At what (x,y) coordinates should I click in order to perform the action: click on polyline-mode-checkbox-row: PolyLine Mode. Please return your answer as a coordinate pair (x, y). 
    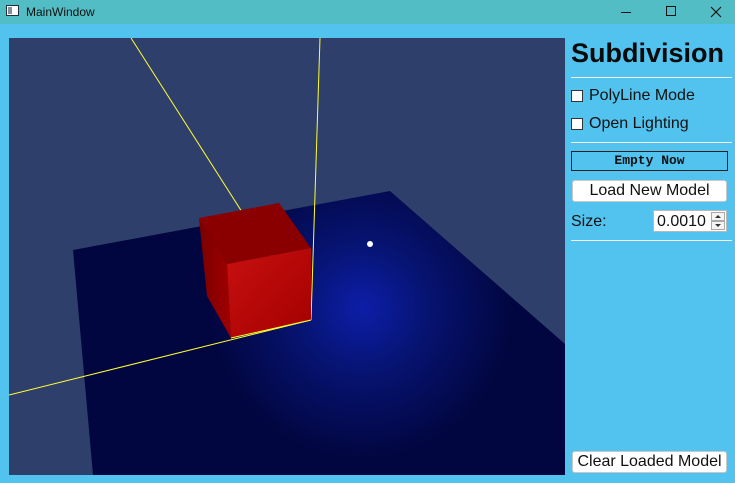
    Looking at the image, I should click on (633, 96).